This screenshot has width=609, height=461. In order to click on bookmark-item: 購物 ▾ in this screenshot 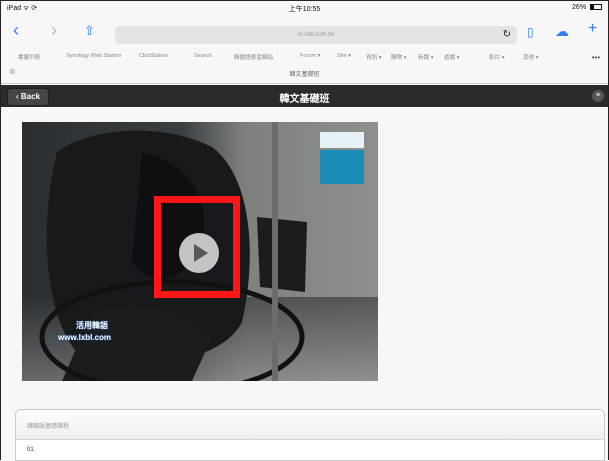, I will do `click(399, 57)`.